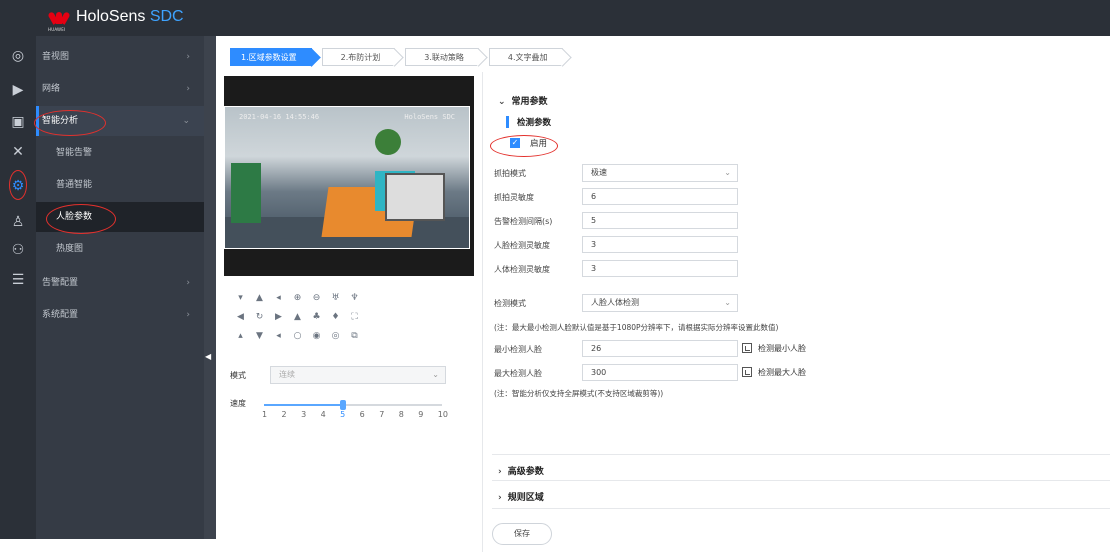 This screenshot has width=1110, height=552. I want to click on sidebar-item-label: 系统配置, so click(60, 315).